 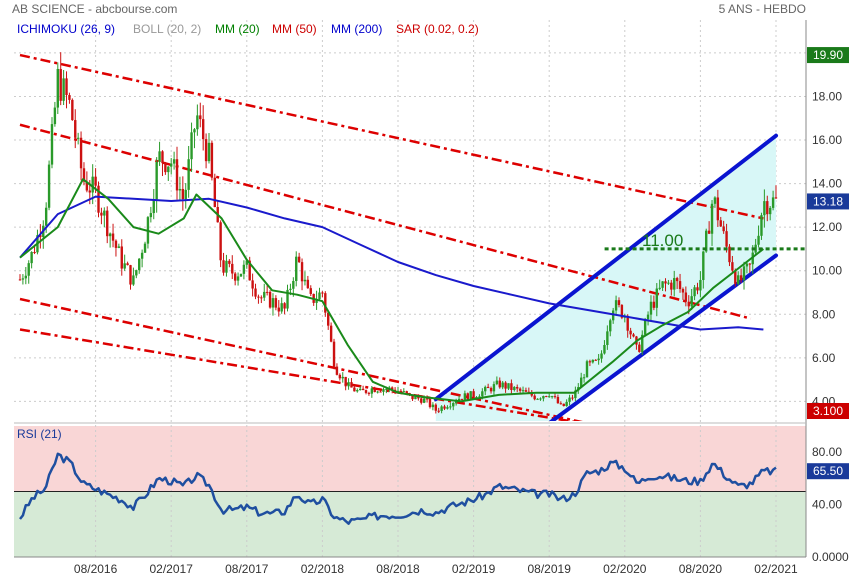 What do you see at coordinates (830, 557) in the screenshot?
I see `rsi-tick-label: 0.0000` at bounding box center [830, 557].